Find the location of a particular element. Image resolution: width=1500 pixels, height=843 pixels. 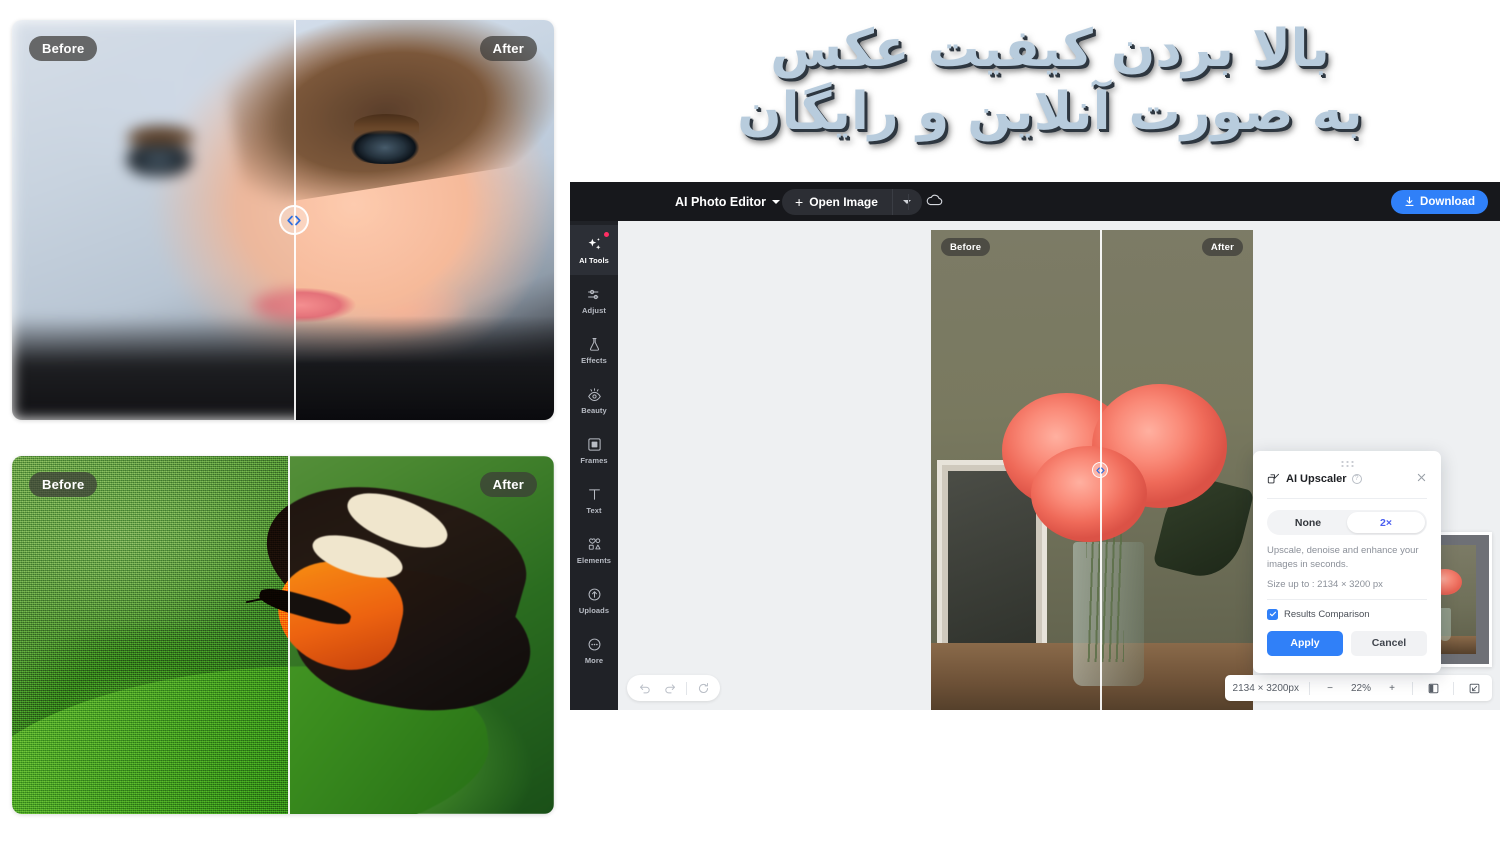

portrait-before-image is located at coordinates (153, 220).